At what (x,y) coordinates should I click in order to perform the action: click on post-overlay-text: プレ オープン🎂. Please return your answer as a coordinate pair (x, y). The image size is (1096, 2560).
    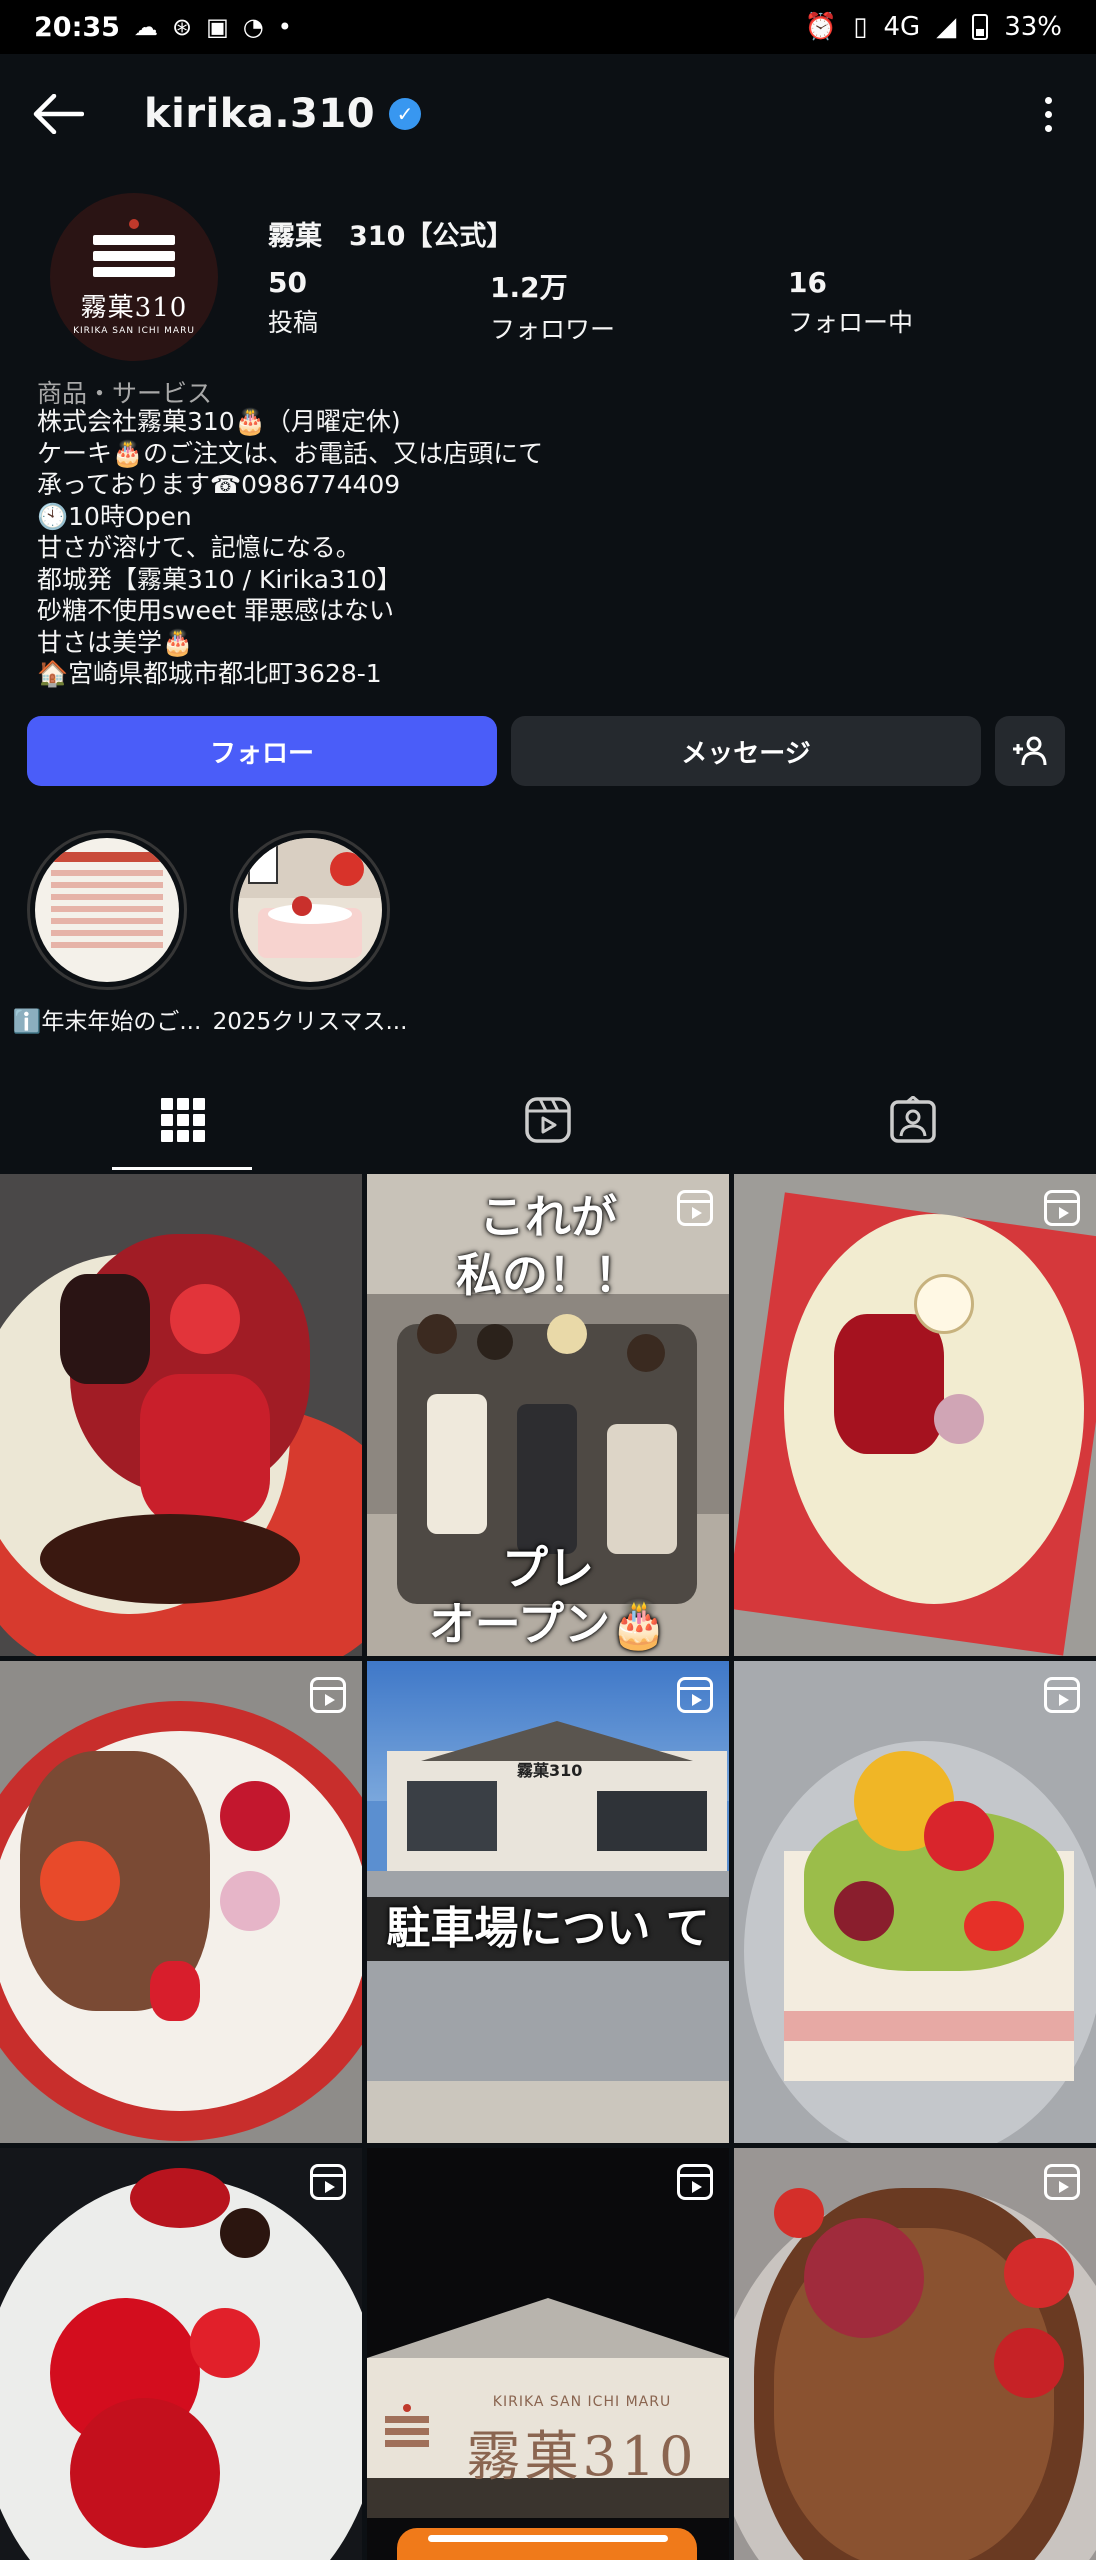
    Looking at the image, I should click on (548, 1596).